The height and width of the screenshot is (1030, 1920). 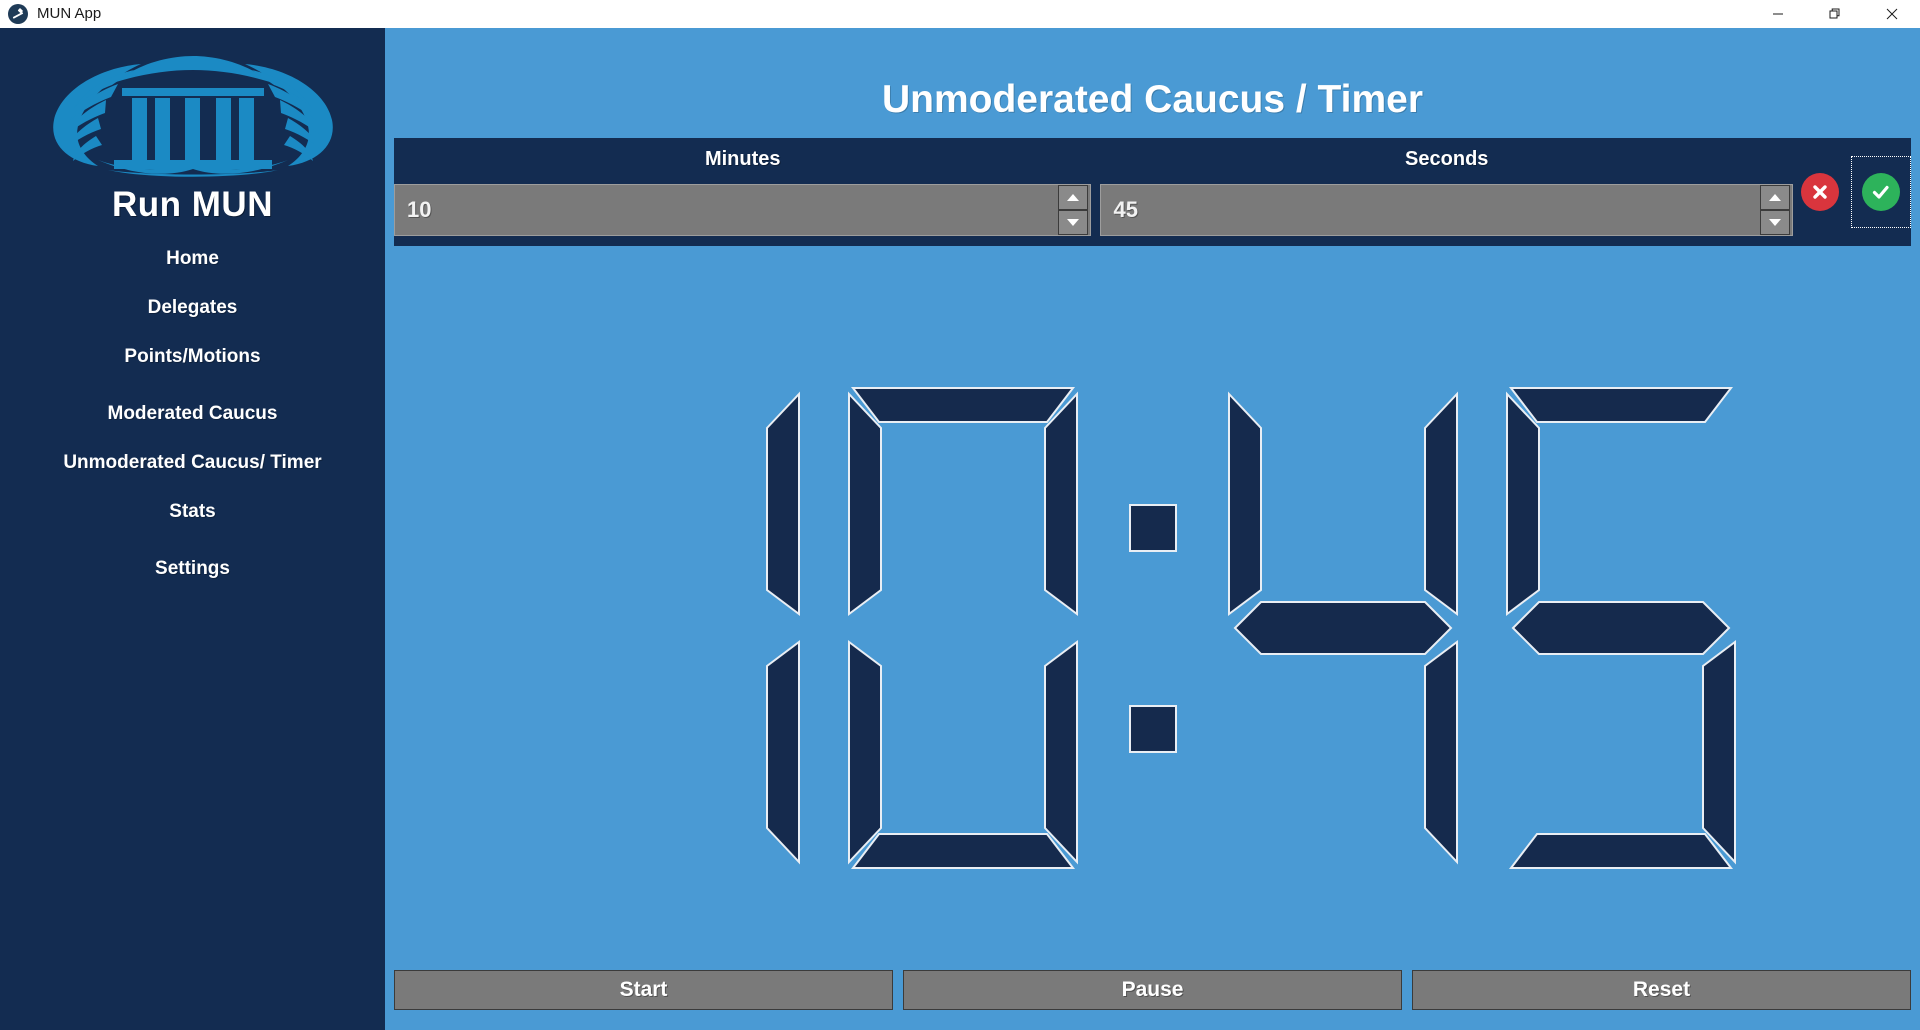 I want to click on sidebar-item-stats: Stats, so click(x=192, y=511).